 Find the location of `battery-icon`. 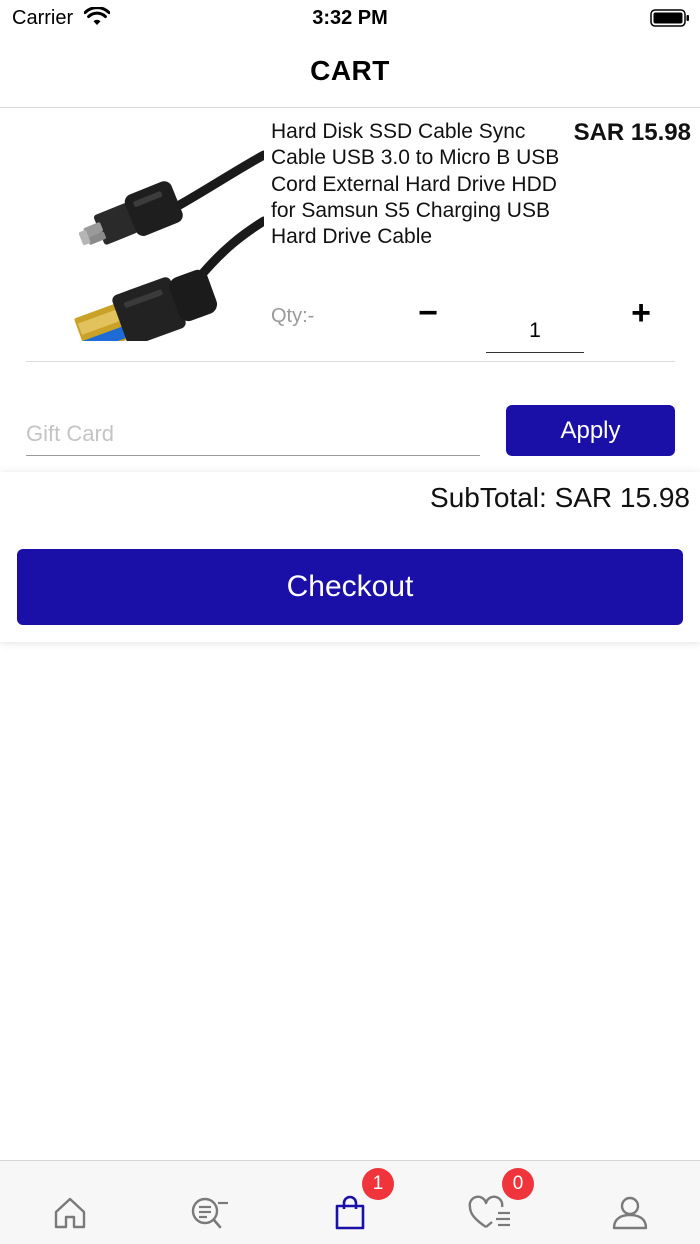

battery-icon is located at coordinates (669, 18).